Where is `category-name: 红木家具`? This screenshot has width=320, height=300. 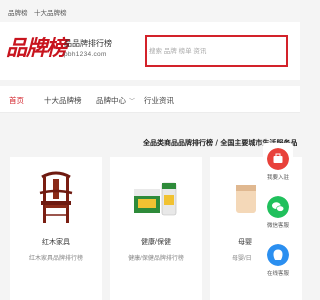
category-name: 红木家具 is located at coordinates (56, 242).